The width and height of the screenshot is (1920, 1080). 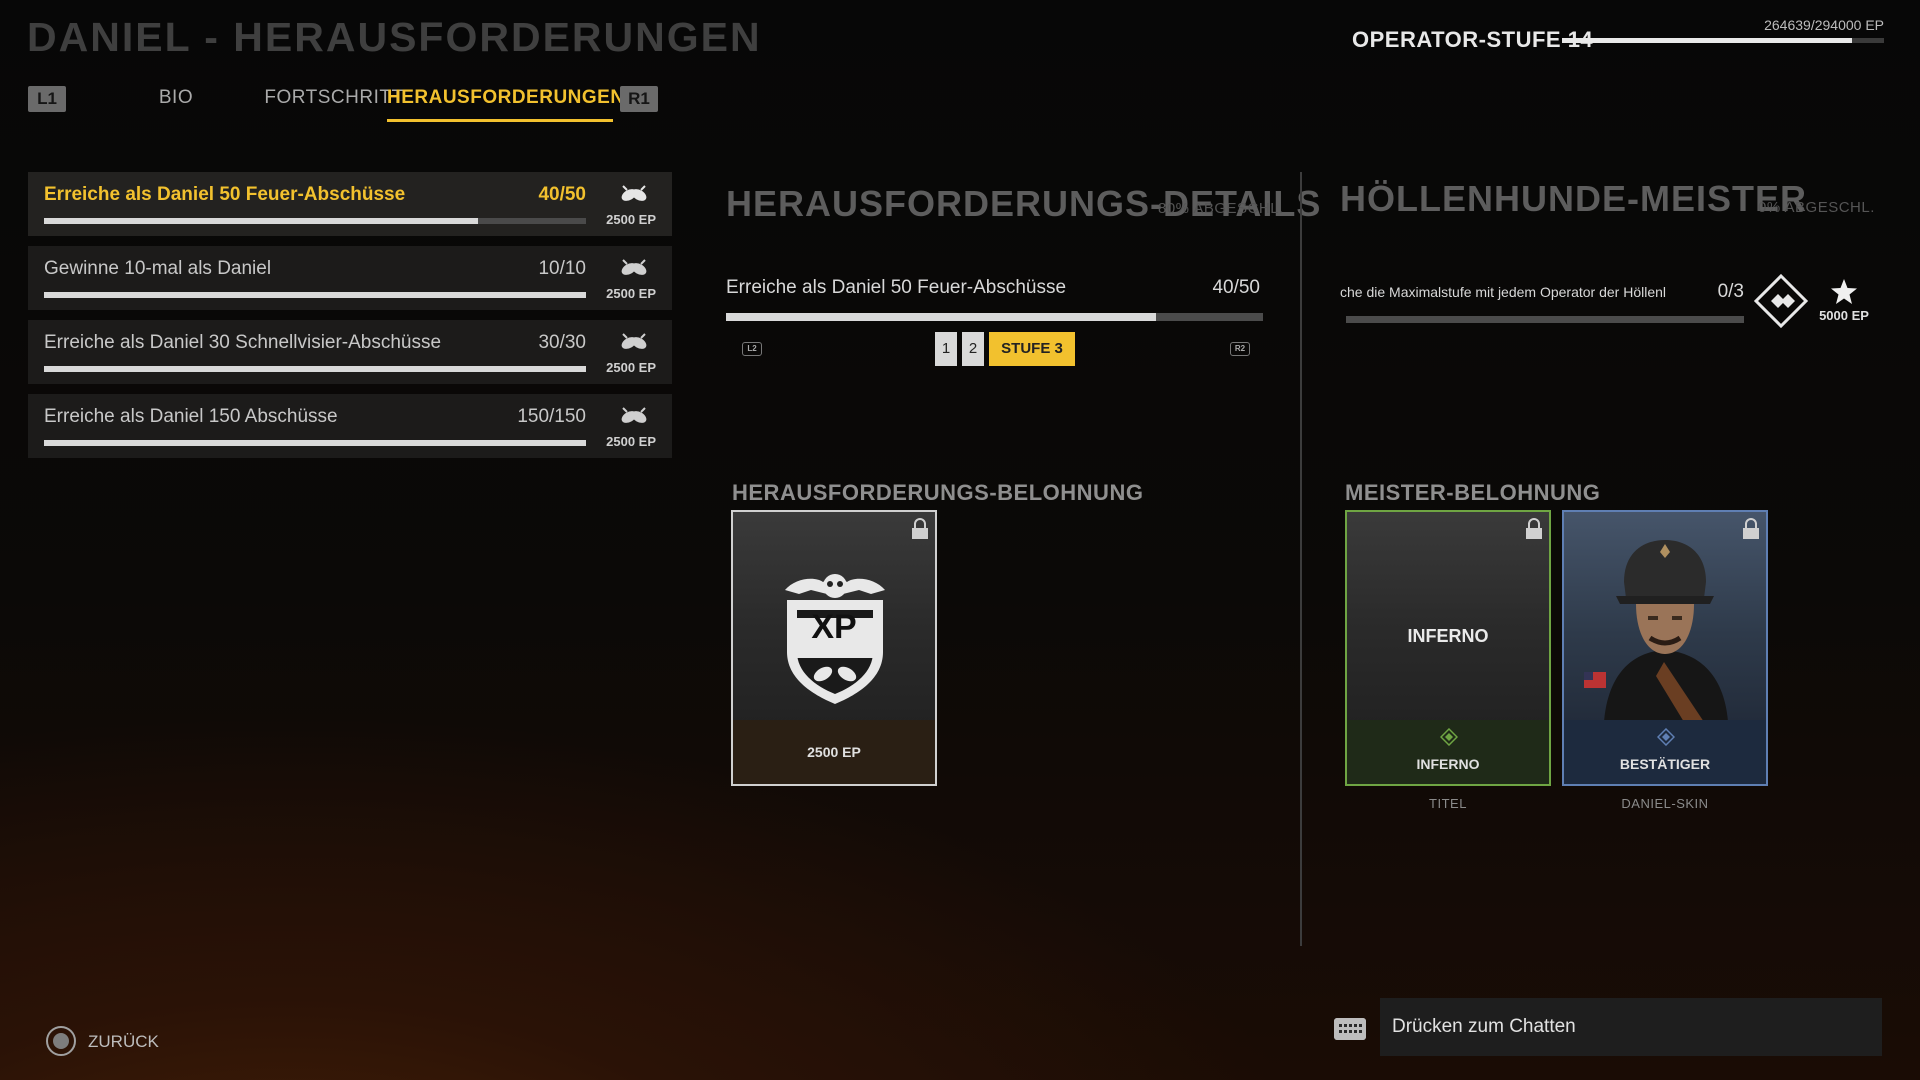 I want to click on r2-button-hint: R2, so click(x=1240, y=349).